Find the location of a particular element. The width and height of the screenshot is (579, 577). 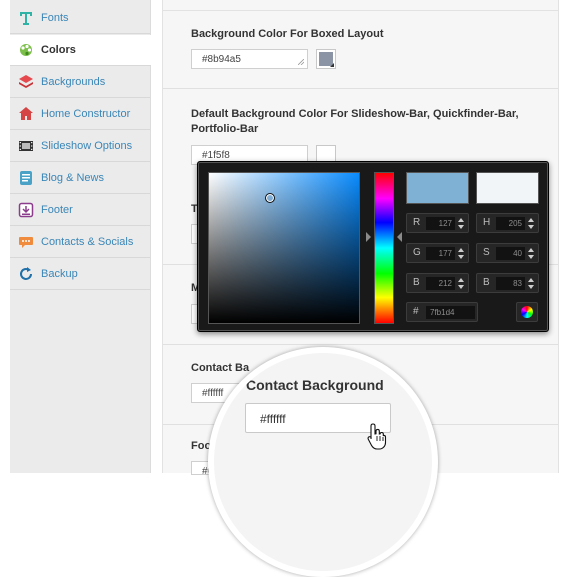

red-channel-field: R 127 is located at coordinates (437, 223).